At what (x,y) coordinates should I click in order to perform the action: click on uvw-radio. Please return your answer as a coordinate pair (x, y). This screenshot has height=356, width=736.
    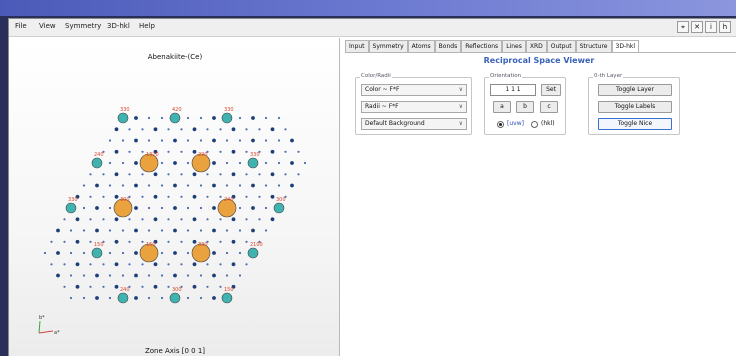
    Looking at the image, I should click on (500, 124).